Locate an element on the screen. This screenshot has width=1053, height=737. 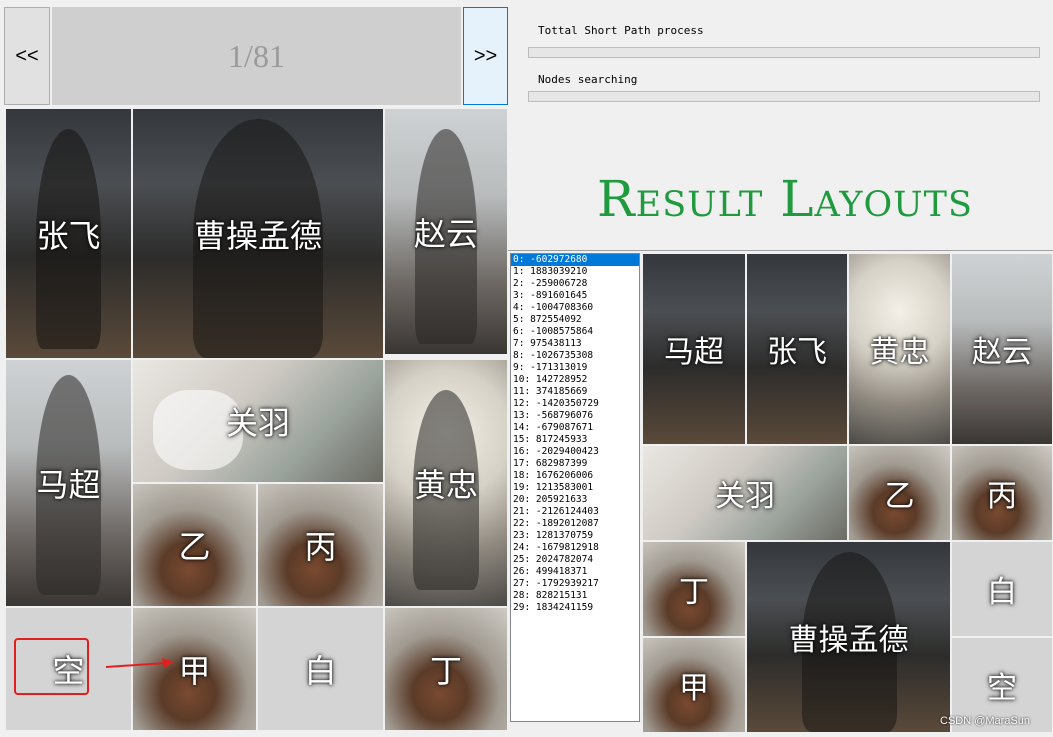
puzzle-tile: 乙 is located at coordinates (194, 545).